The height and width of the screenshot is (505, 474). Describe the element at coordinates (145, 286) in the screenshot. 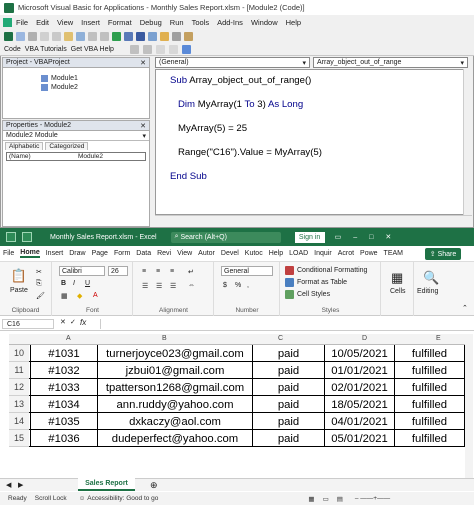

I see `align-left-icon: ☰` at that location.